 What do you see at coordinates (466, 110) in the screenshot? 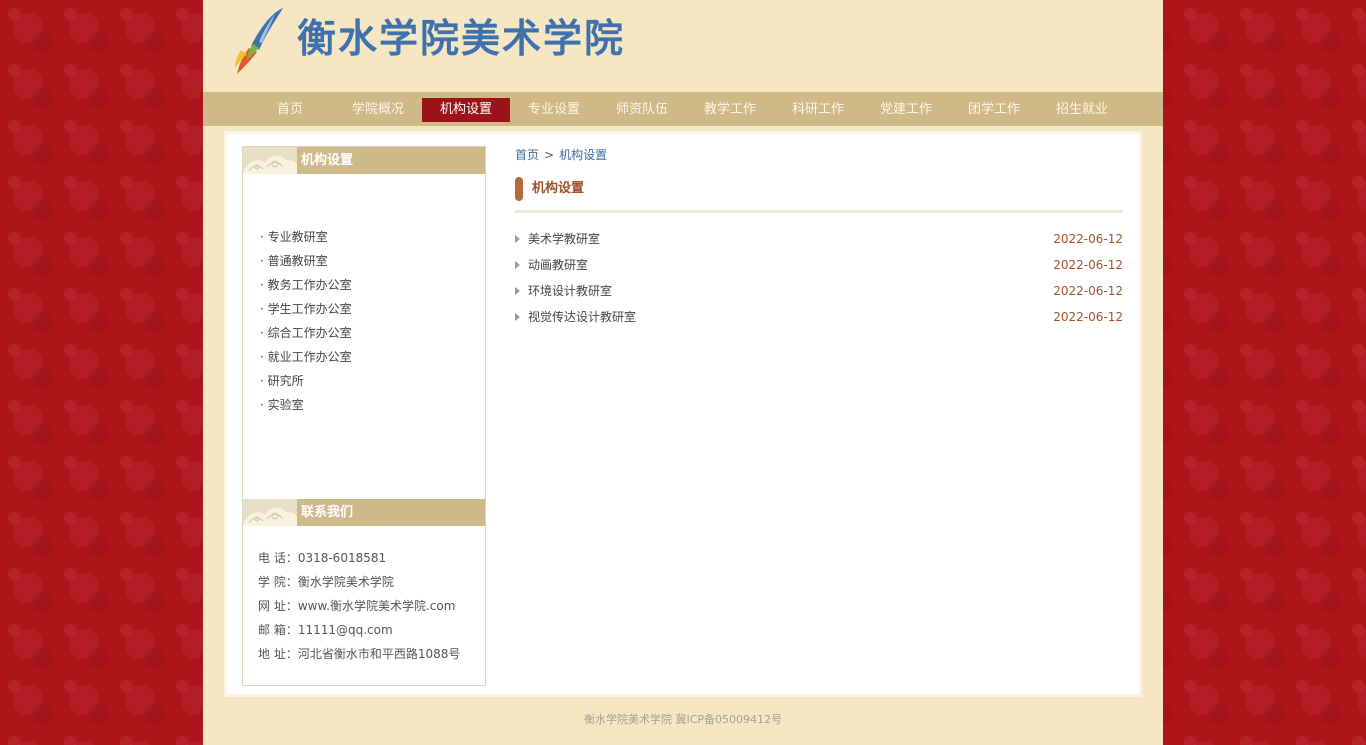
I see `nav-item-organization: 机构设置` at bounding box center [466, 110].